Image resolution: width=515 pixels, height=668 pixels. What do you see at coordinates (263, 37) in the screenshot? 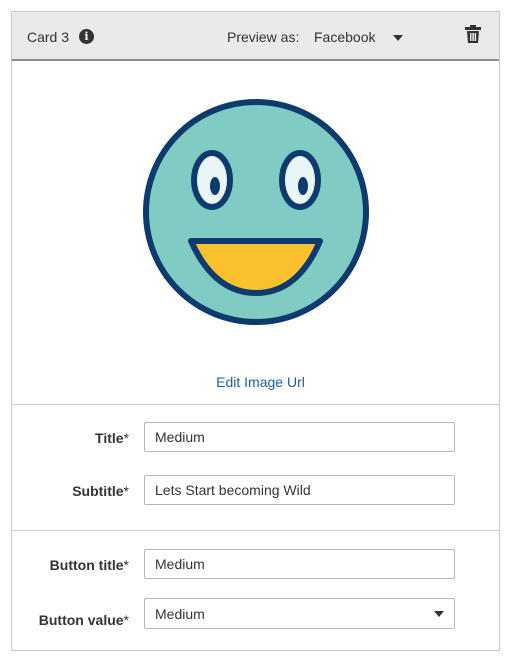
I see `preview-as-label: Preview as:` at bounding box center [263, 37].